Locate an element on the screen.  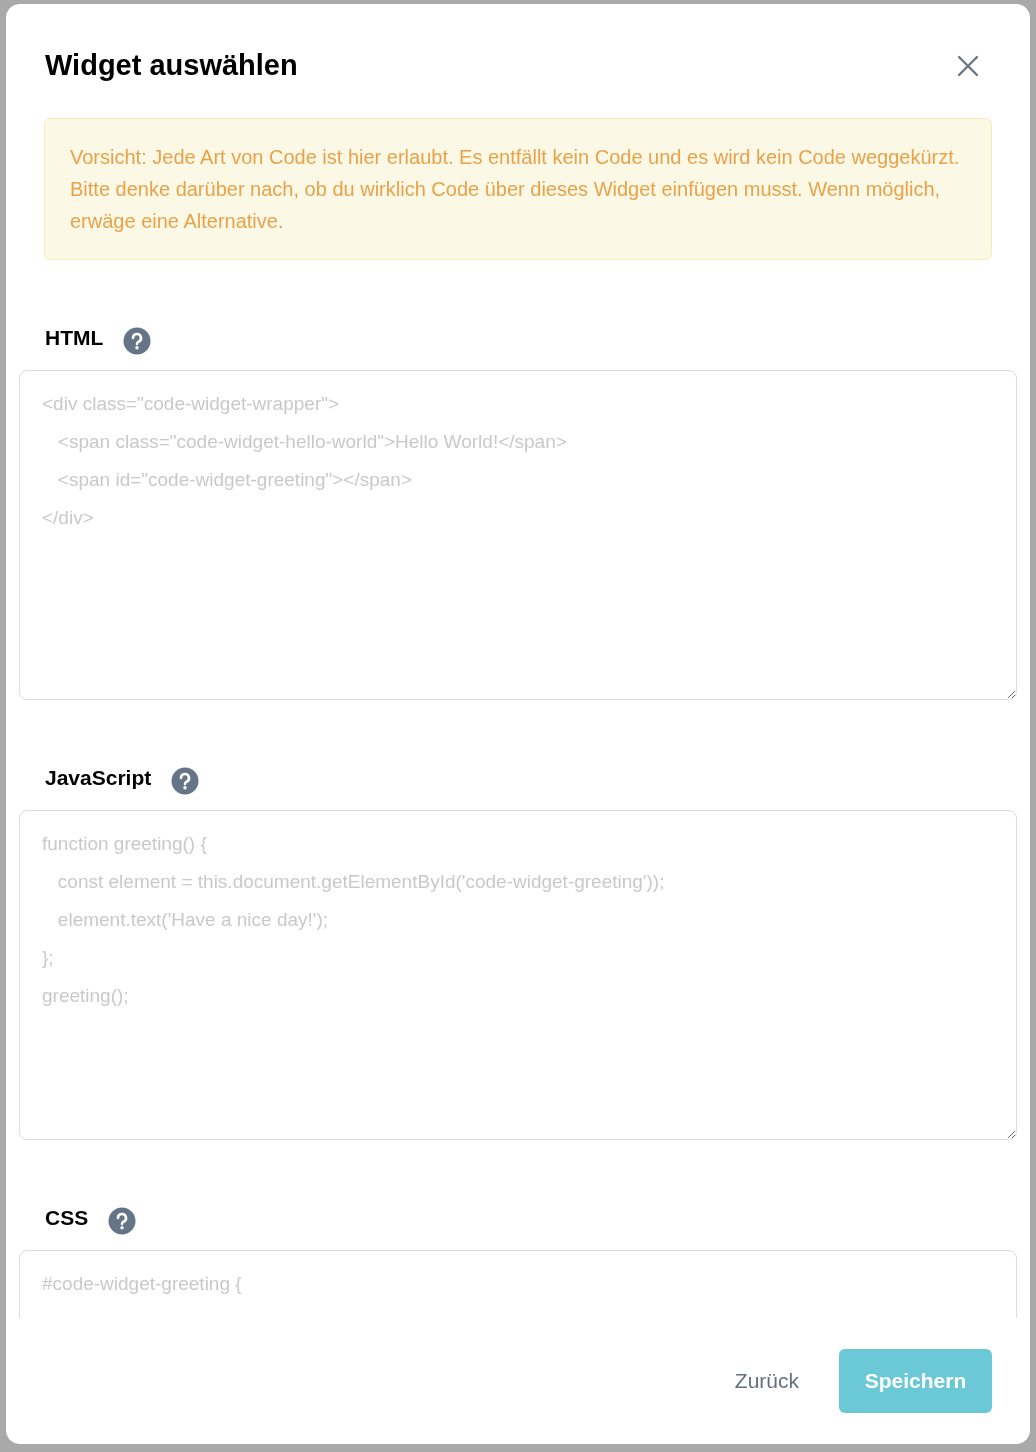
close-icon is located at coordinates (968, 65).